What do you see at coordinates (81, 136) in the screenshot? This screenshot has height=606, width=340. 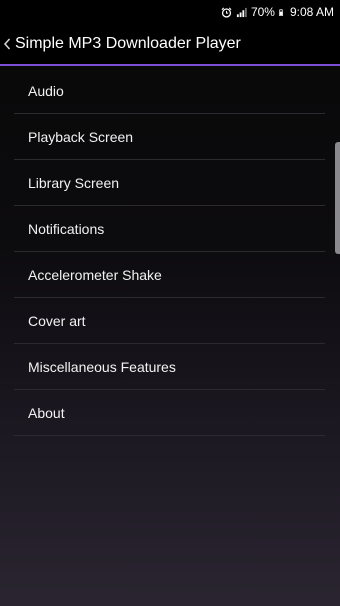 I see `menu-item-label: Playback Screen` at bounding box center [81, 136].